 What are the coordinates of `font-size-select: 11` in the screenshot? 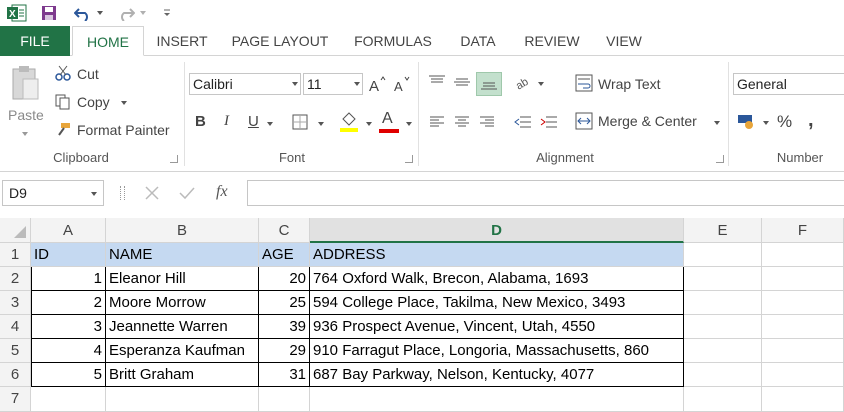 It's located at (333, 84).